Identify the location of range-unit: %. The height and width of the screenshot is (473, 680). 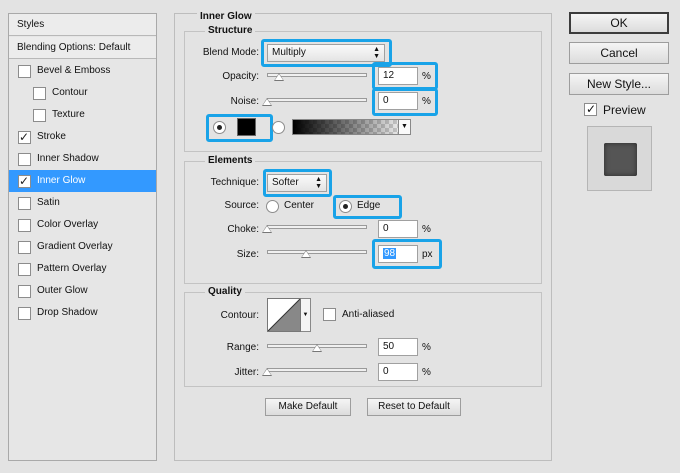
(426, 347).